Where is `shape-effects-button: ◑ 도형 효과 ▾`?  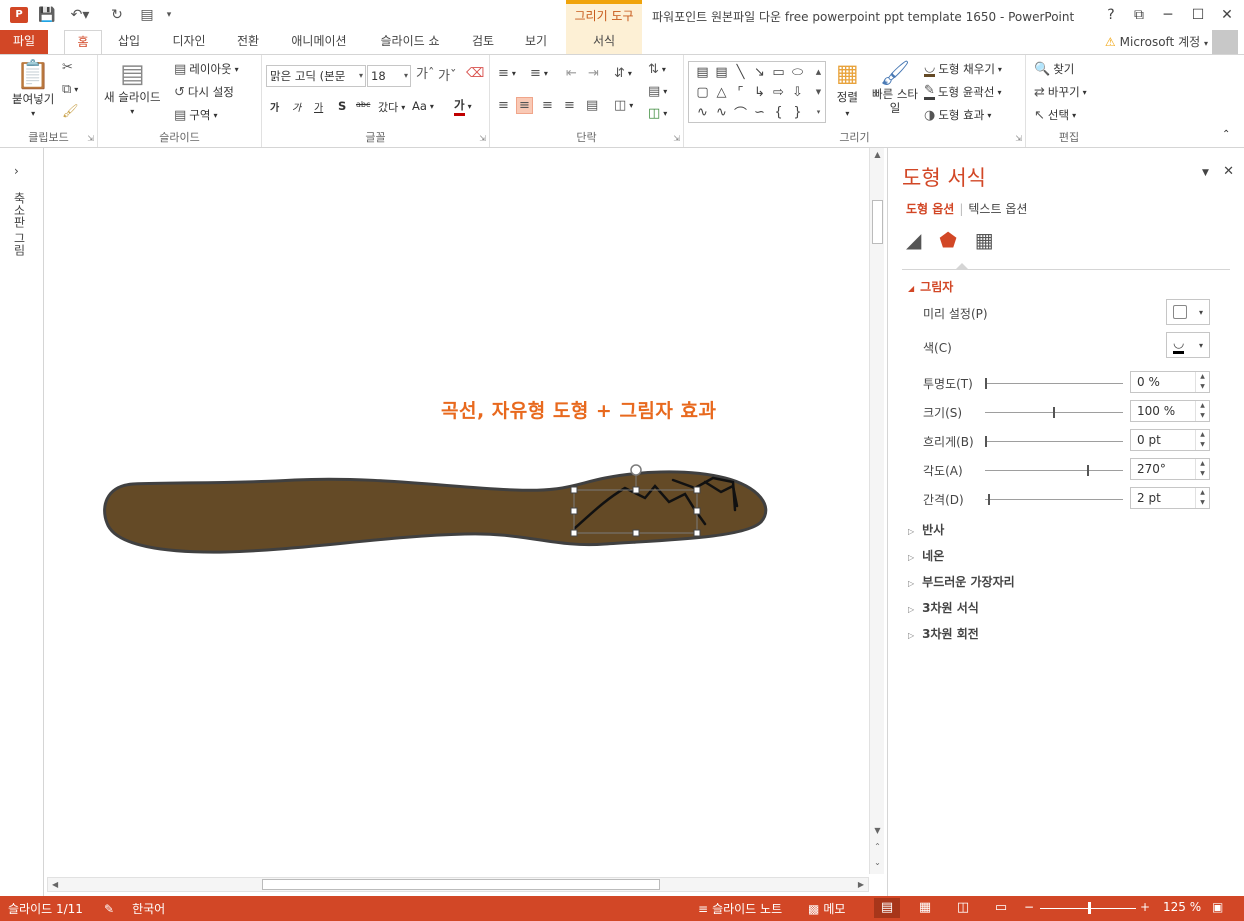 shape-effects-button: ◑ 도형 효과 ▾ is located at coordinates (957, 115).